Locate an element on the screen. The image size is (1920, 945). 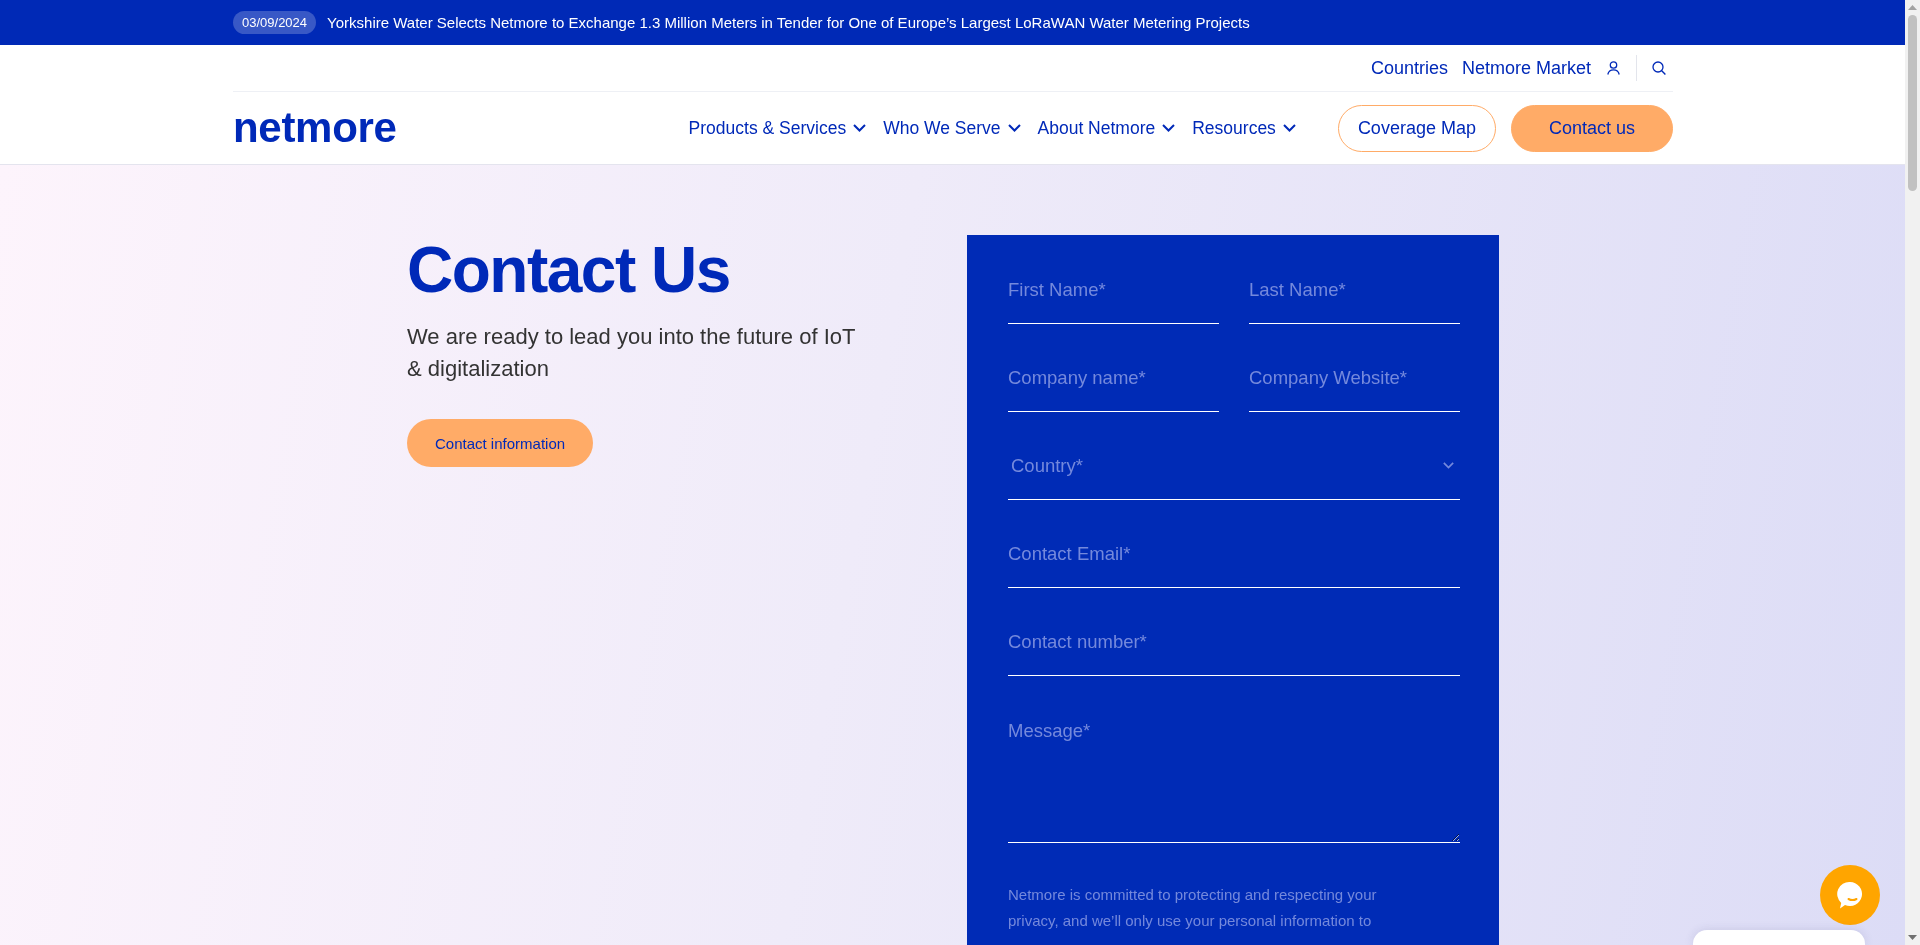
scroll-up-icon is located at coordinates (1912, 7).